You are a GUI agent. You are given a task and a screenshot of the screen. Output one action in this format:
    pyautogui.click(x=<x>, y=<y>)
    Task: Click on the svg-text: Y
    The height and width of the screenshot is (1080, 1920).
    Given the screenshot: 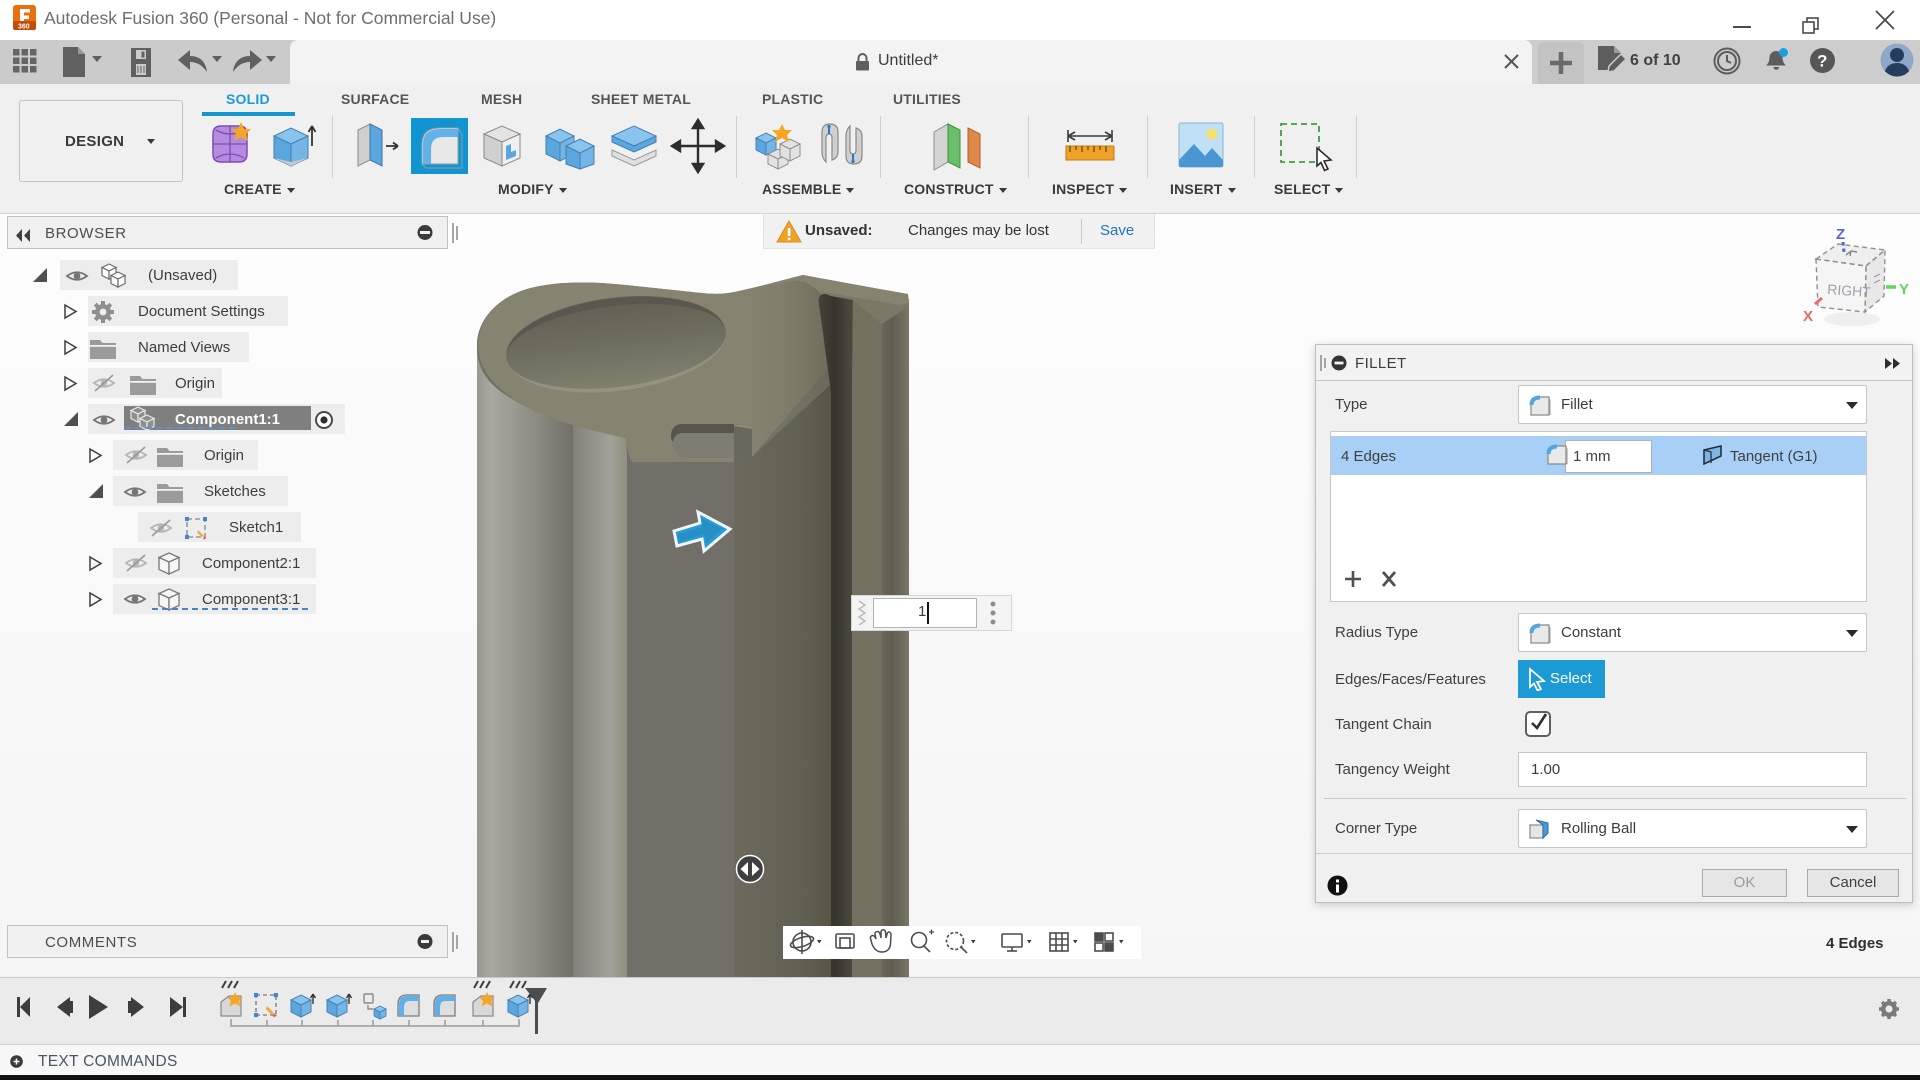 What is the action you would take?
    pyautogui.click(x=1904, y=289)
    